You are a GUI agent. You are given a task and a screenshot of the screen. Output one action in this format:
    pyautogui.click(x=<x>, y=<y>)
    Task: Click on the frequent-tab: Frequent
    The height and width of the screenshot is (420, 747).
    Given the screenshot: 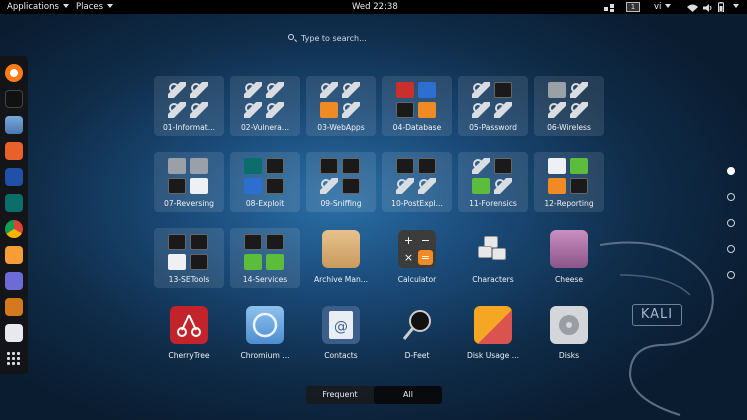 What is the action you would take?
    pyautogui.click(x=340, y=395)
    